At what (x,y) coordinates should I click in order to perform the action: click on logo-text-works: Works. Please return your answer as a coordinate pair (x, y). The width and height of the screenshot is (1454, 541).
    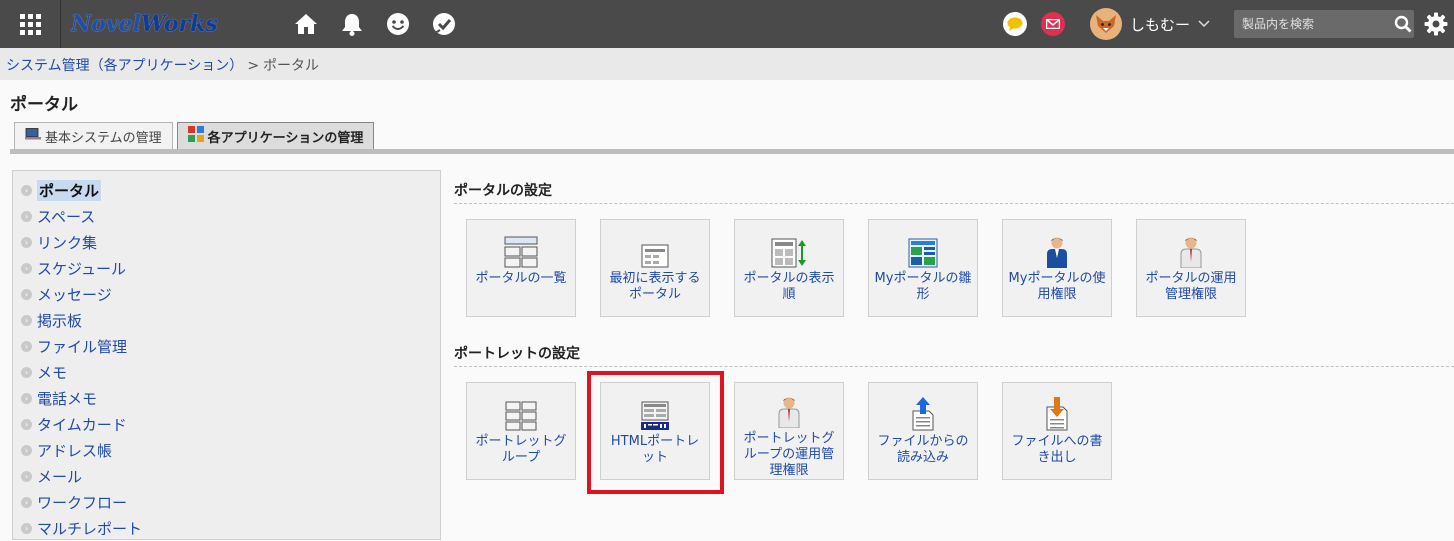
    Looking at the image, I should click on (179, 24).